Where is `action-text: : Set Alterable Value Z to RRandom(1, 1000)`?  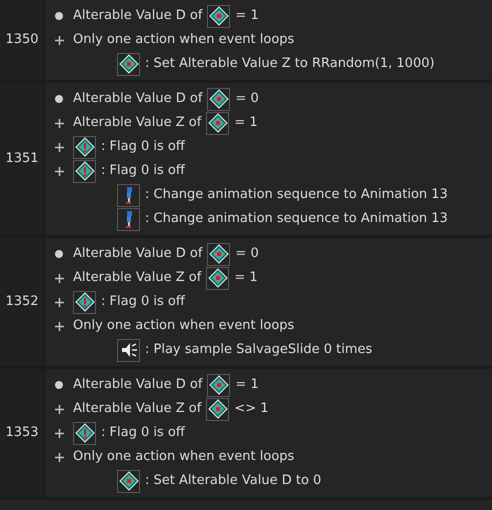
action-text: : Set Alterable Value Z to RRandom(1, 1000) is located at coordinates (290, 64).